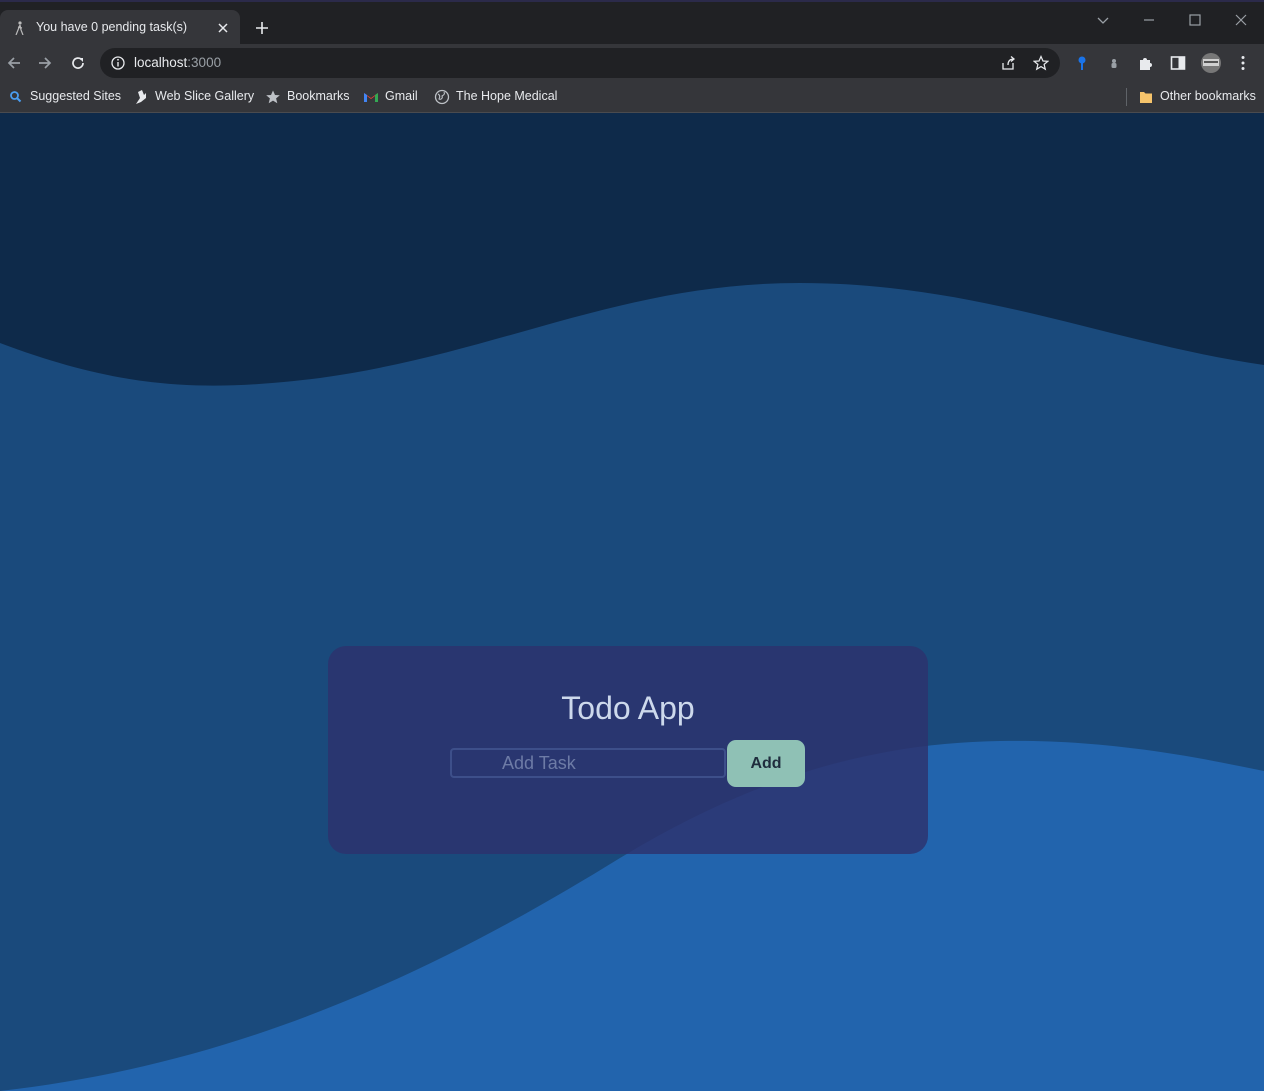  Describe the element at coordinates (1041, 63) in the screenshot. I see `bookmark-star-icon` at that location.